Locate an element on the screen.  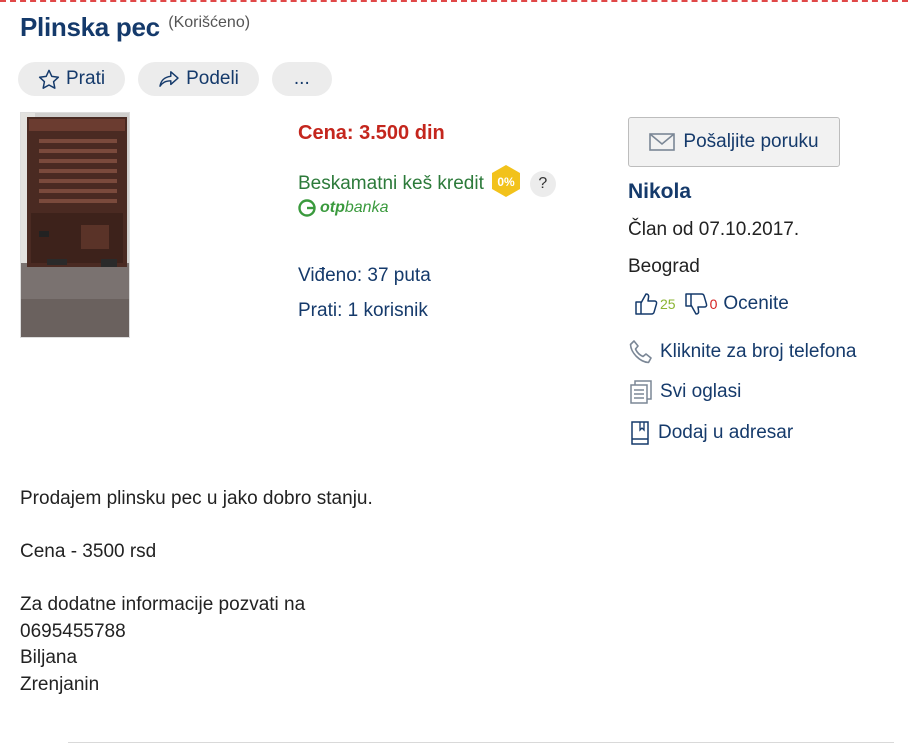
all-ads-link-label: Svi oglasi is located at coordinates (701, 391).